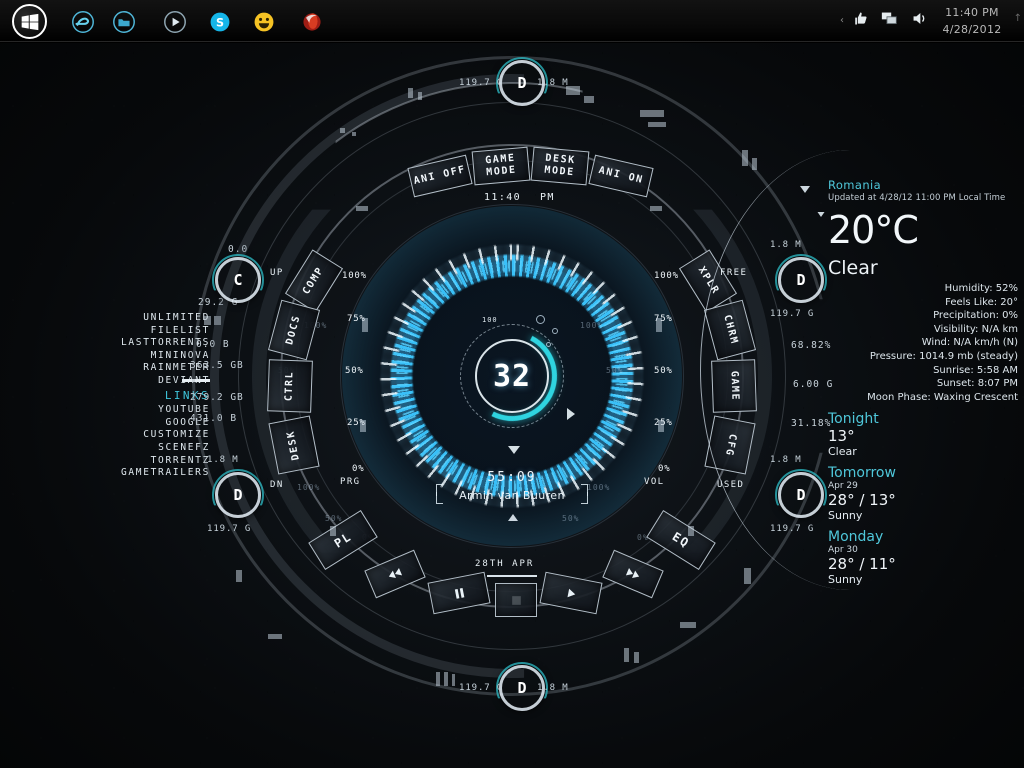 The height and width of the screenshot is (768, 1024). Describe the element at coordinates (512, 41) in the screenshot. I see `taskbar-divider` at that location.